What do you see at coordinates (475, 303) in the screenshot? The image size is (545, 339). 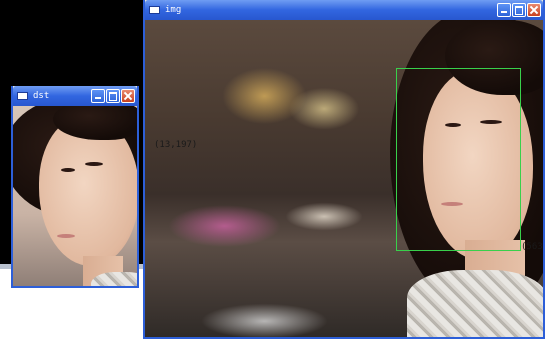 I see `scarf` at bounding box center [475, 303].